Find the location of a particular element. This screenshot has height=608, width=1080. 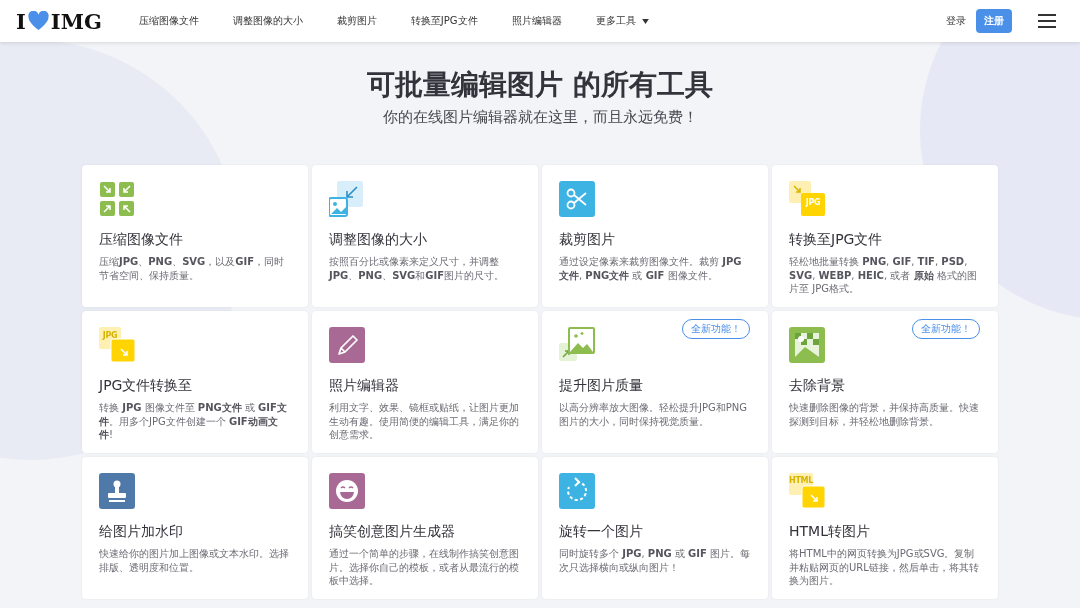

laughing-face-icon is located at coordinates (347, 491).